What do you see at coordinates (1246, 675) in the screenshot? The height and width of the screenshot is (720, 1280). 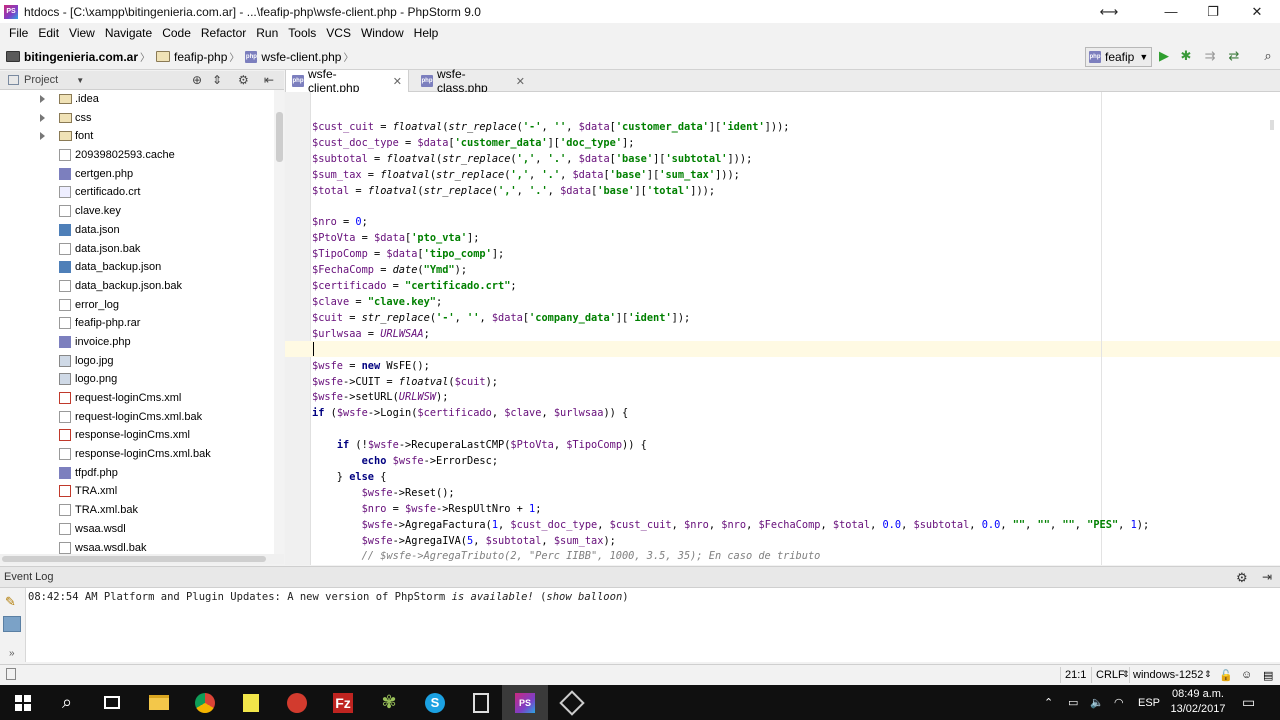 I see `inspector-icon: ☺` at bounding box center [1246, 675].